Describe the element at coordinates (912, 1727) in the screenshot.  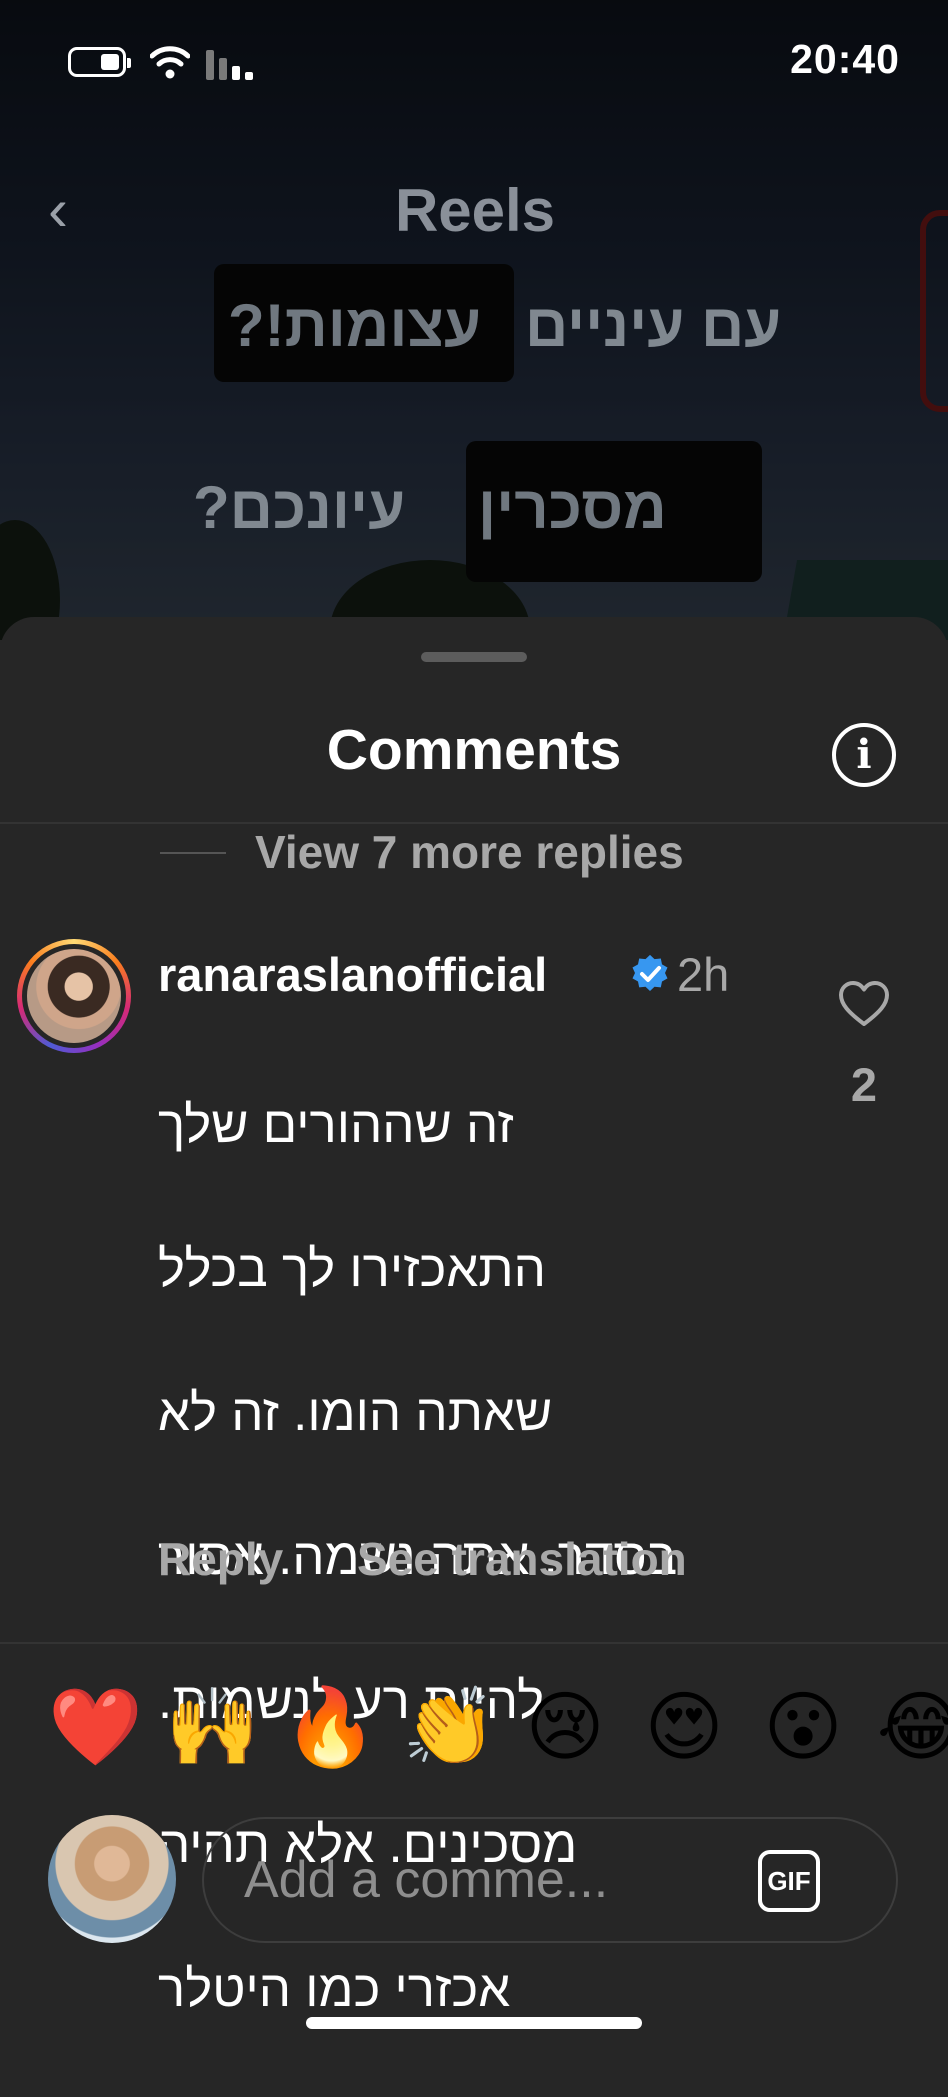
I see `reaction-laughing-emoji: 😂` at that location.